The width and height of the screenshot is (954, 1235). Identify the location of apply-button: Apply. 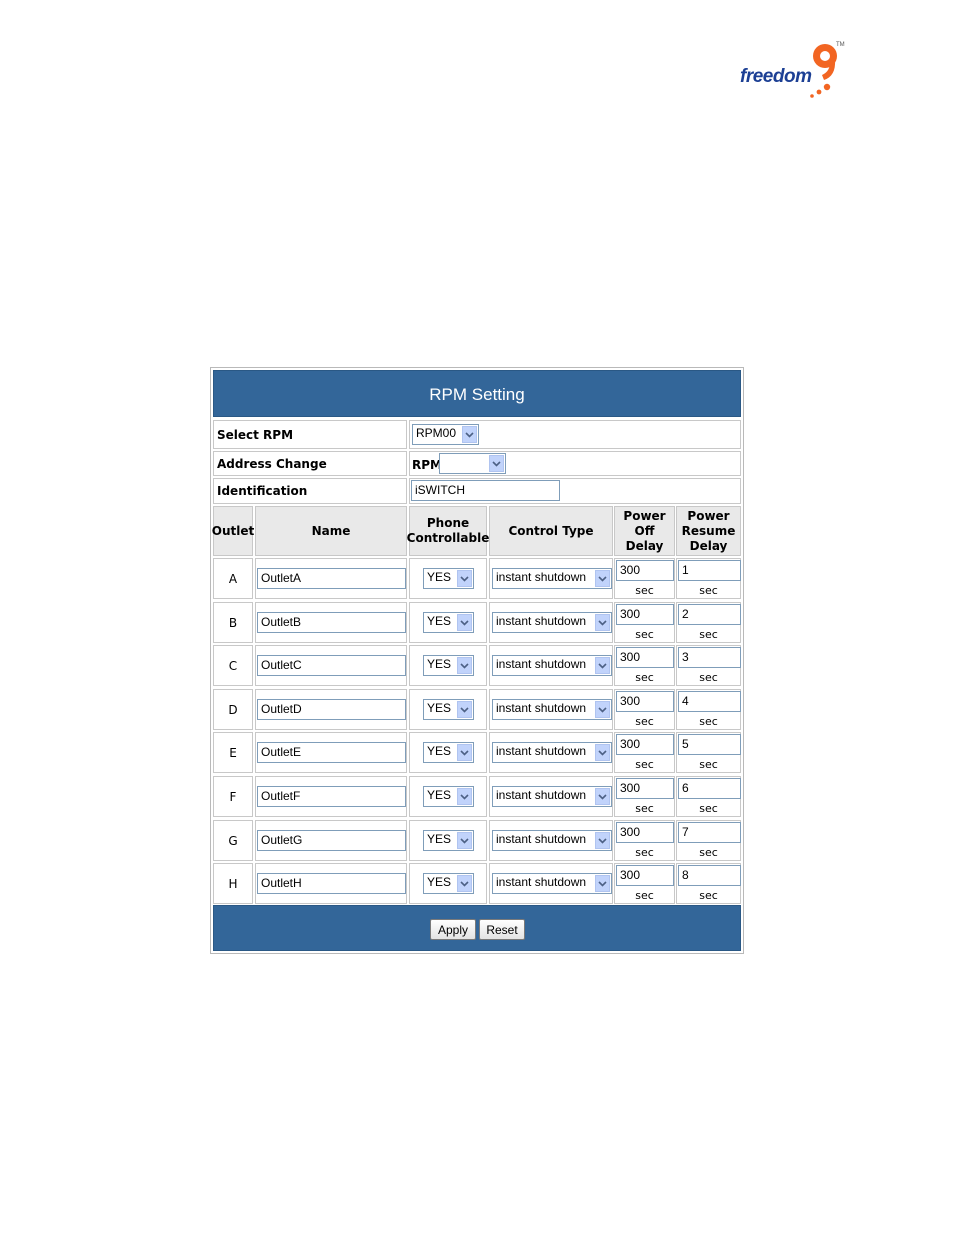
(453, 929).